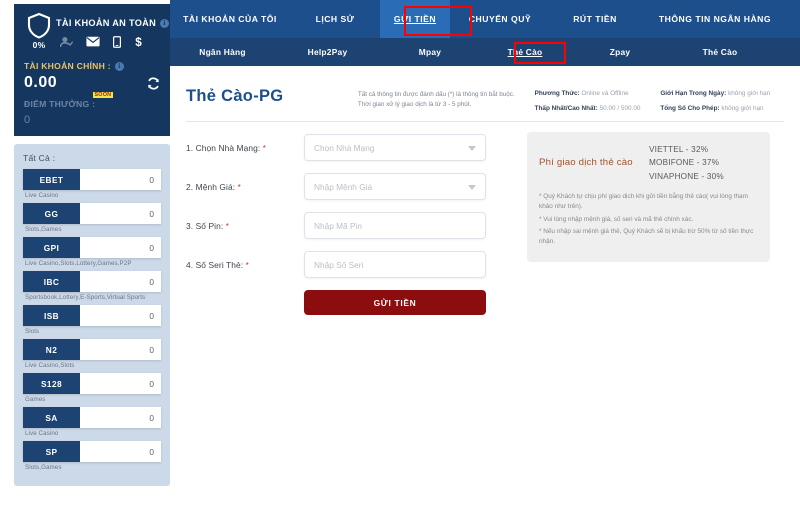  I want to click on safe-account-percent: 0%, so click(39, 45).